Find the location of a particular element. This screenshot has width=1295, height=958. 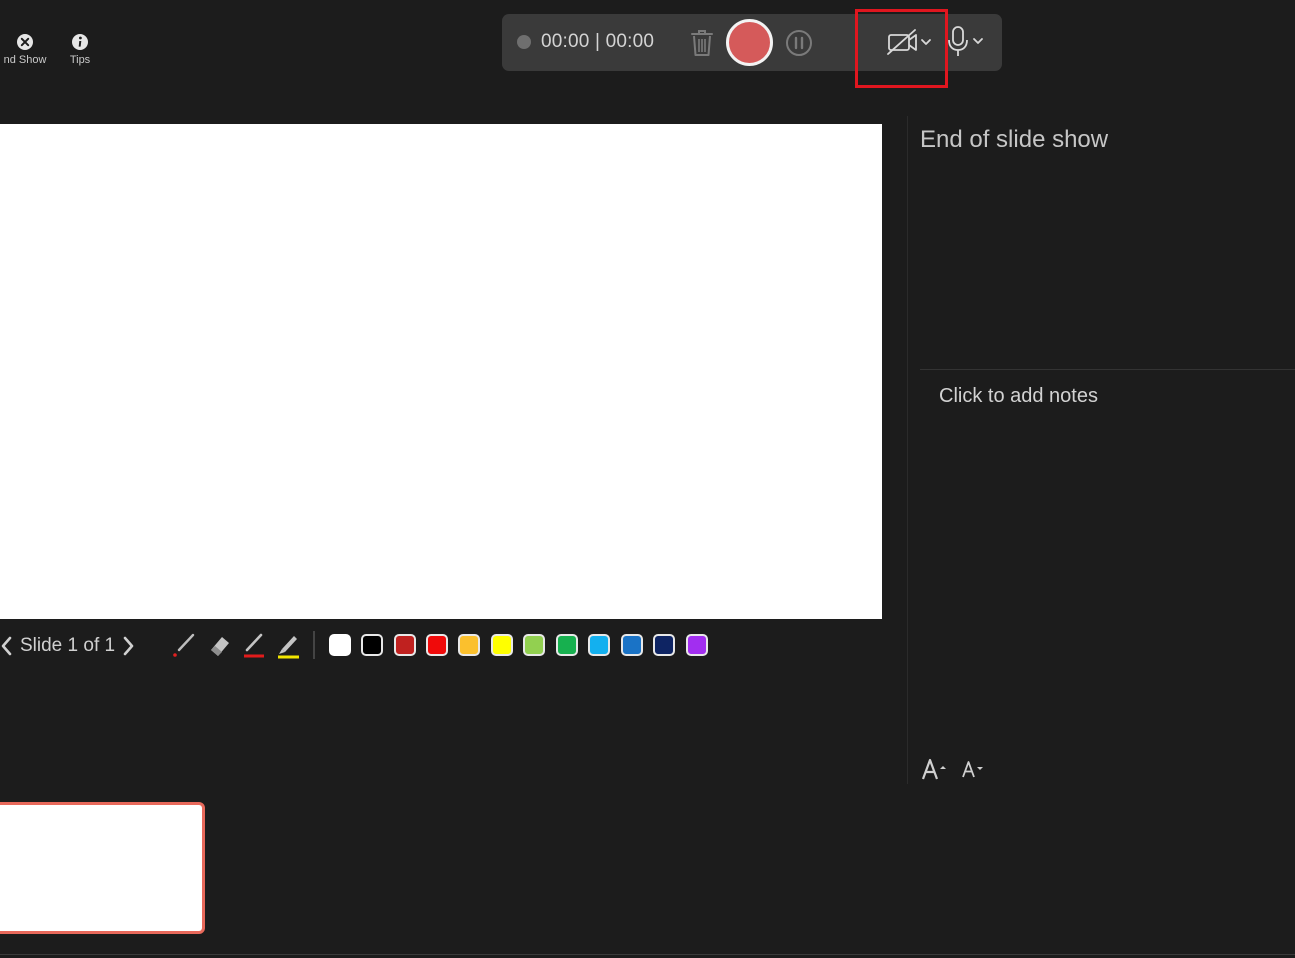

slide-navigation: Slide 1 of 1 is located at coordinates (67, 646).